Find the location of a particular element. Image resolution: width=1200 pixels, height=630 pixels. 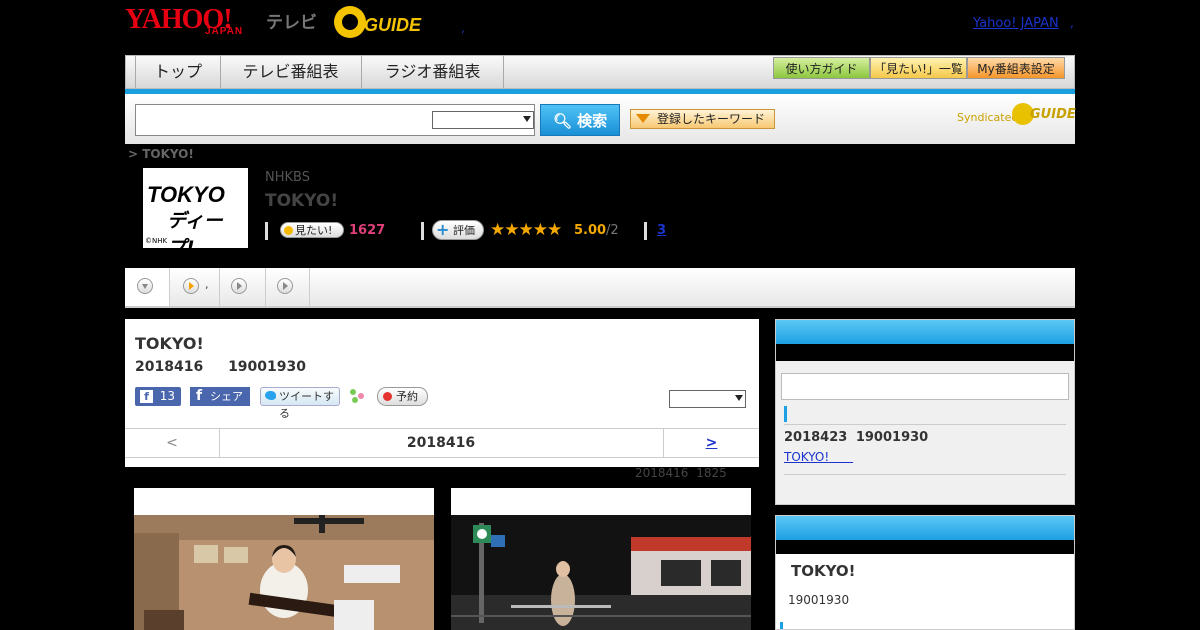

mitai-label: 見たい! is located at coordinates (314, 230).